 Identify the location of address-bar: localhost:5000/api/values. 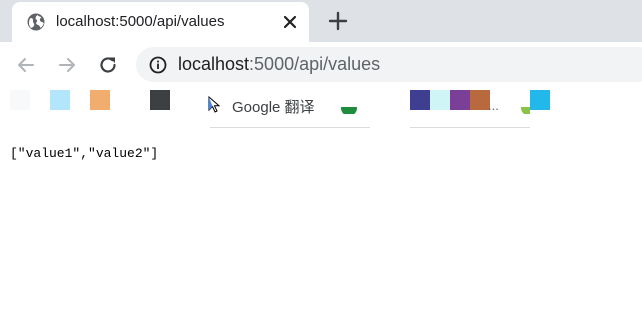
(389, 64).